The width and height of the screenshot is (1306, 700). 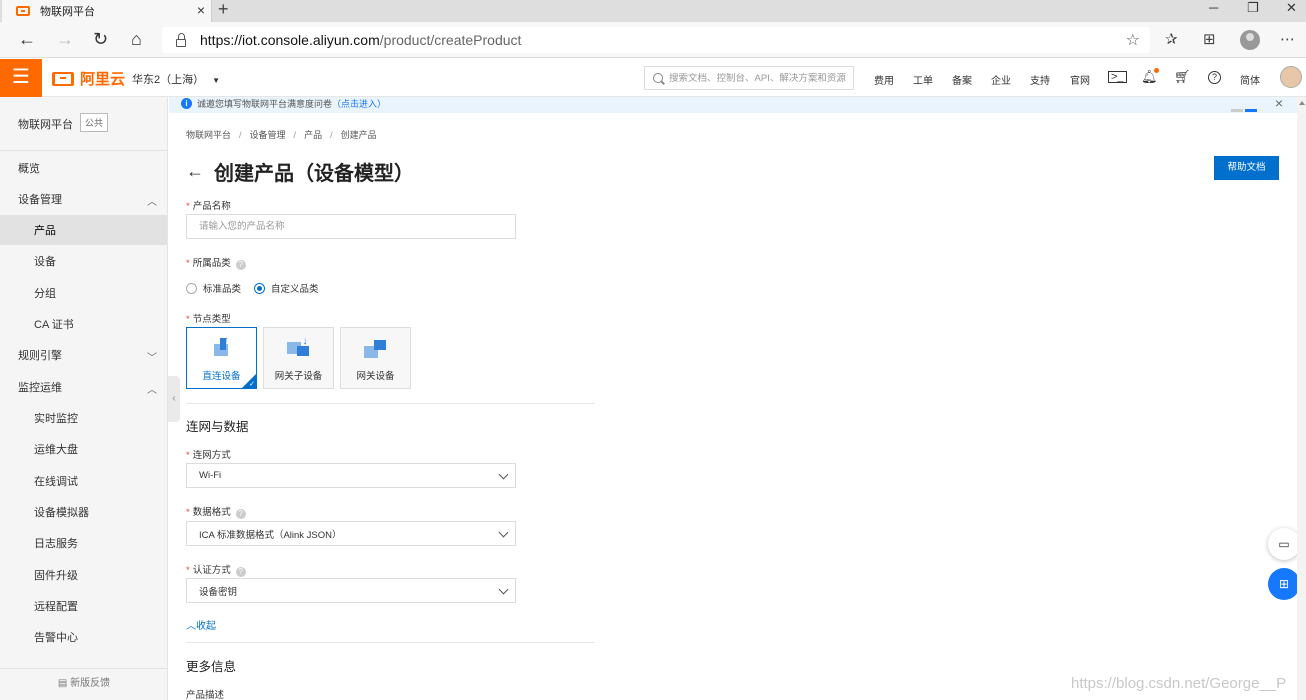 I want to click on selected-value: Wi-Fi, so click(x=210, y=475).